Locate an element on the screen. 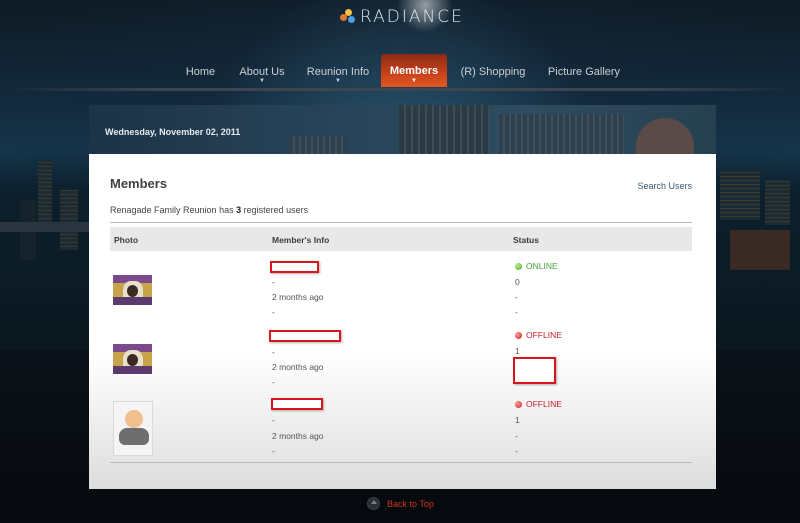 The width and height of the screenshot is (800, 523). current-date: Wednesday, November 02, 2011 is located at coordinates (173, 132).